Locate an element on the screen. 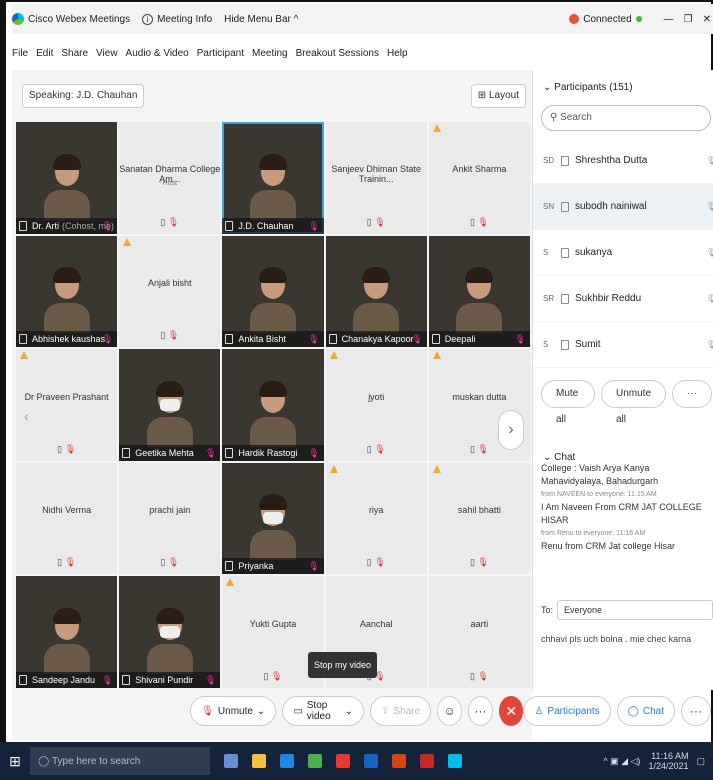 This screenshot has width=713, height=780. store-icon is located at coordinates (315, 761).